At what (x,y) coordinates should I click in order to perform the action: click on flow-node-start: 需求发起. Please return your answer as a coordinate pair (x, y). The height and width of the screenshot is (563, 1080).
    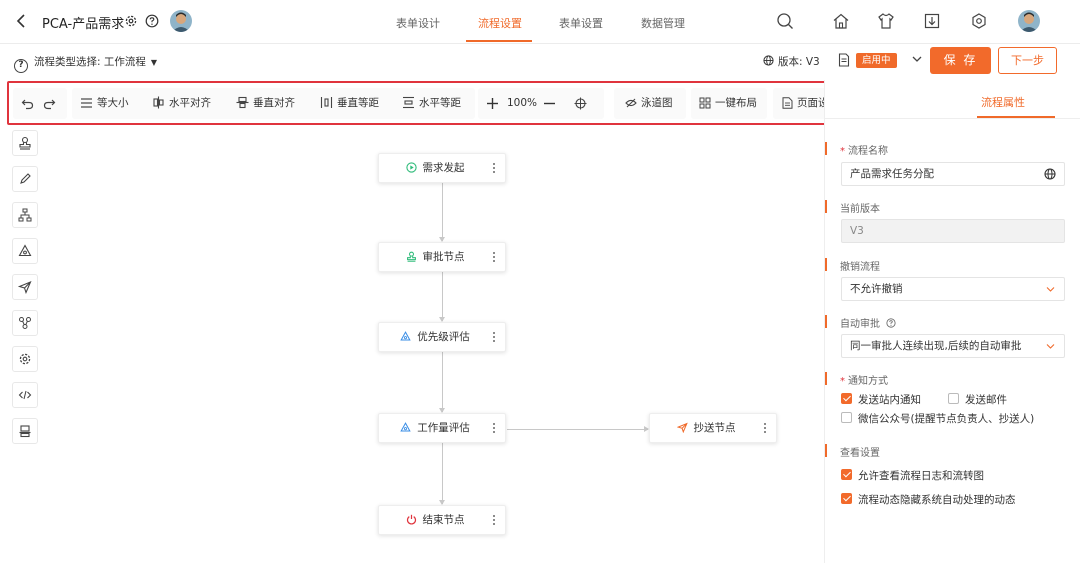
    Looking at the image, I should click on (442, 168).